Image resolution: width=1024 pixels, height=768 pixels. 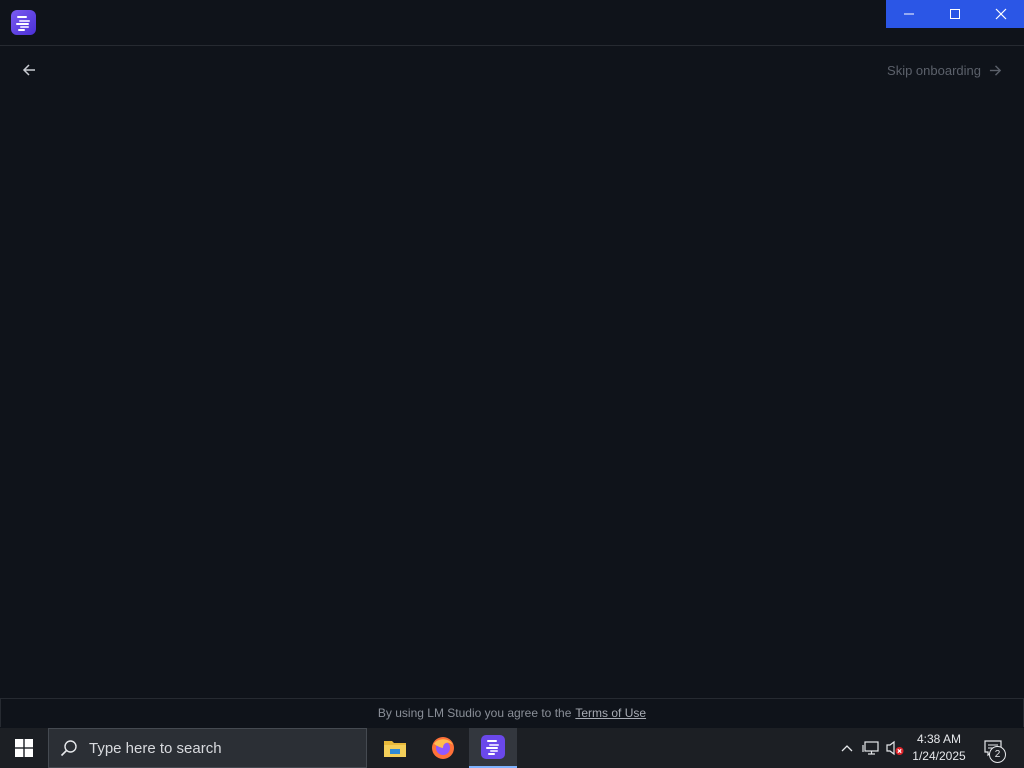 I want to click on lm-studio-icon, so click(x=493, y=747).